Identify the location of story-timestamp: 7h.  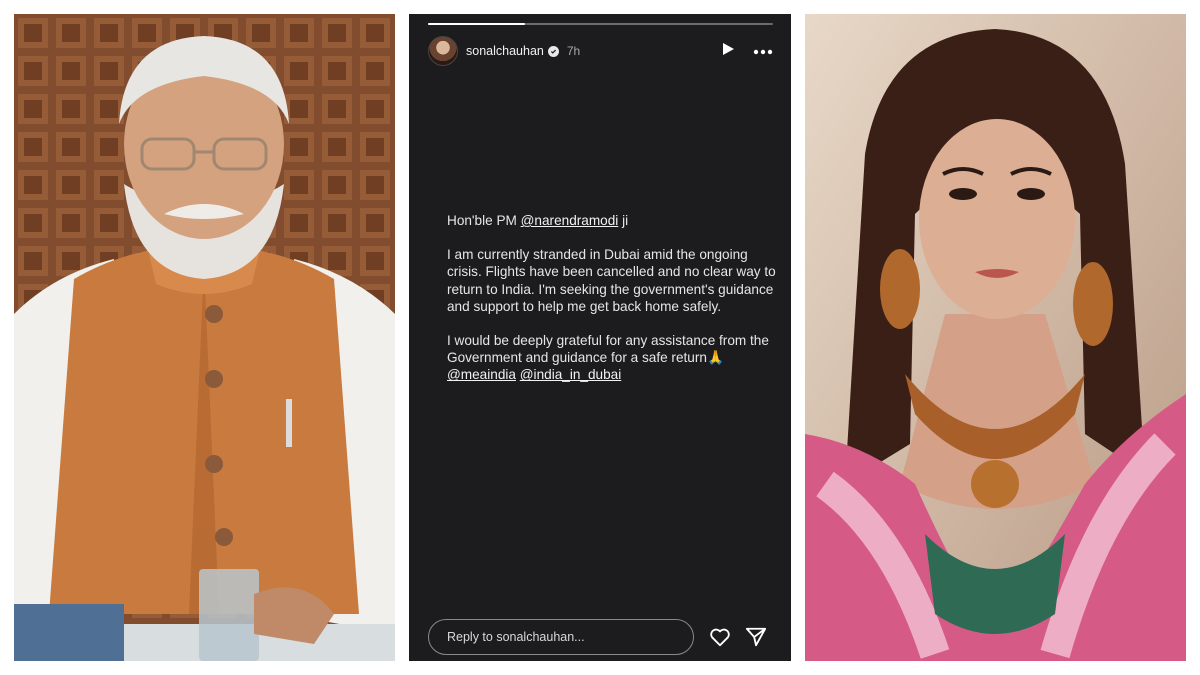
(573, 51).